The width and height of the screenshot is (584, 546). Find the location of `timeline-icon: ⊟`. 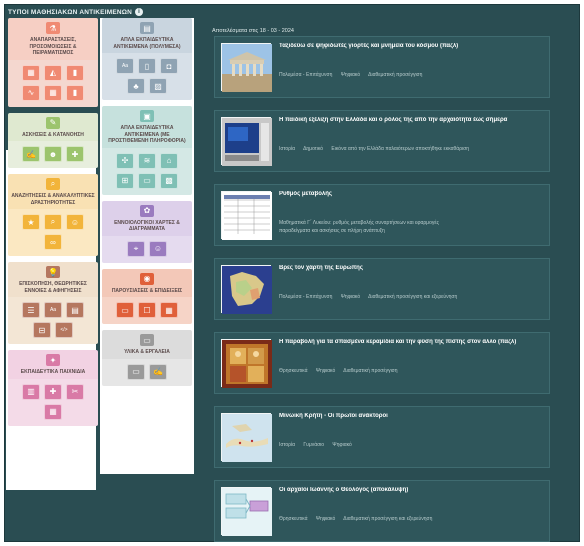

timeline-icon: ⊟ is located at coordinates (42, 330).